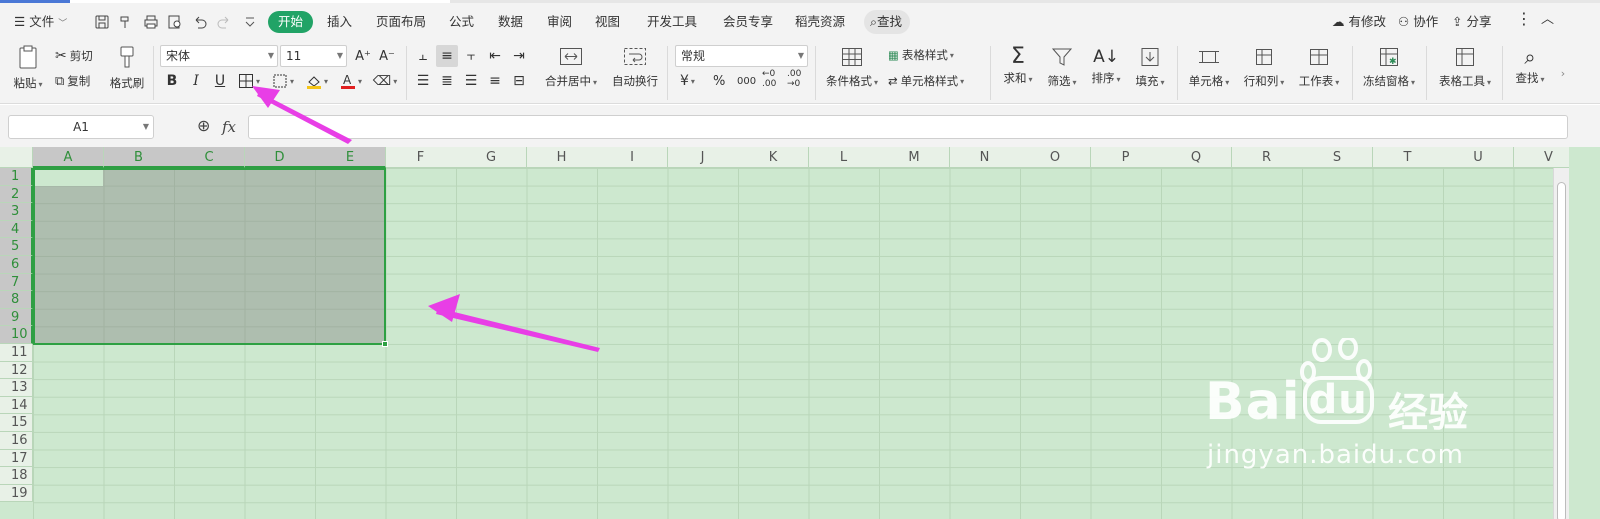  Describe the element at coordinates (313, 56) in the screenshot. I see `font-size-select: 11 ▼` at that location.